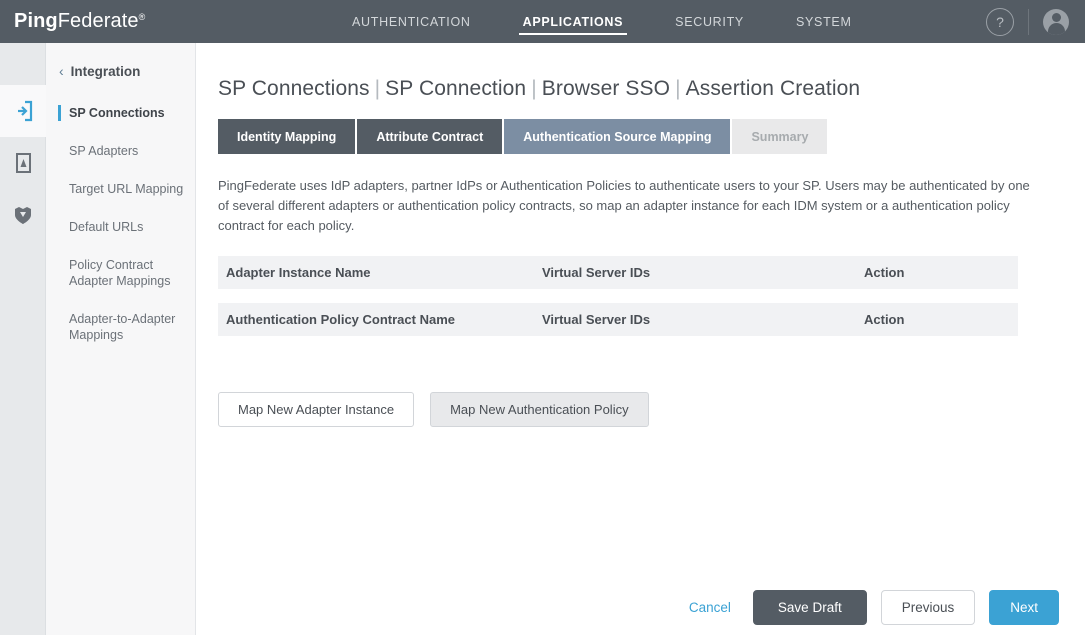 The width and height of the screenshot is (1085, 635). I want to click on rail-item-applications, so click(23, 111).